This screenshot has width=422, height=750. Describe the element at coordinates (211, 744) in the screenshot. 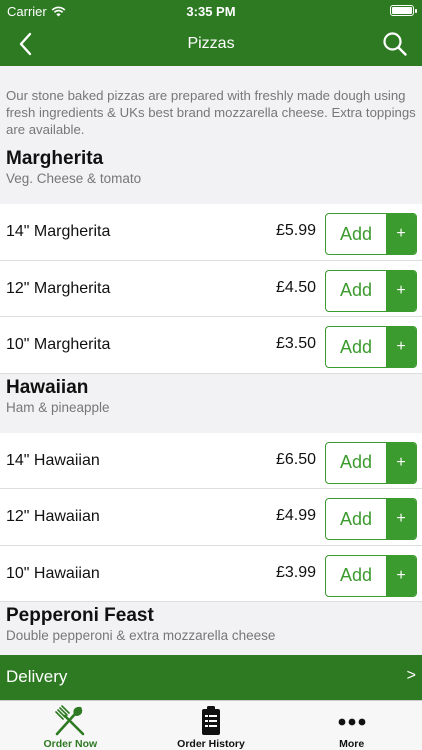

I see `tab-label: Order History` at that location.